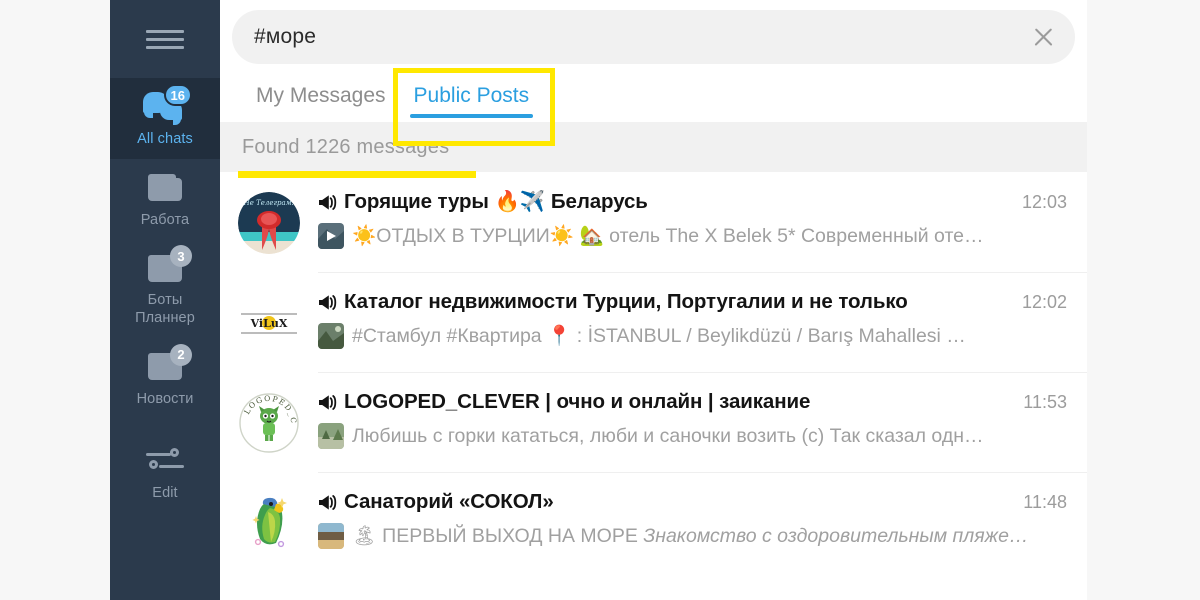 Image resolution: width=1200 pixels, height=600 pixels. I want to click on search-input: #море, so click(653, 37).